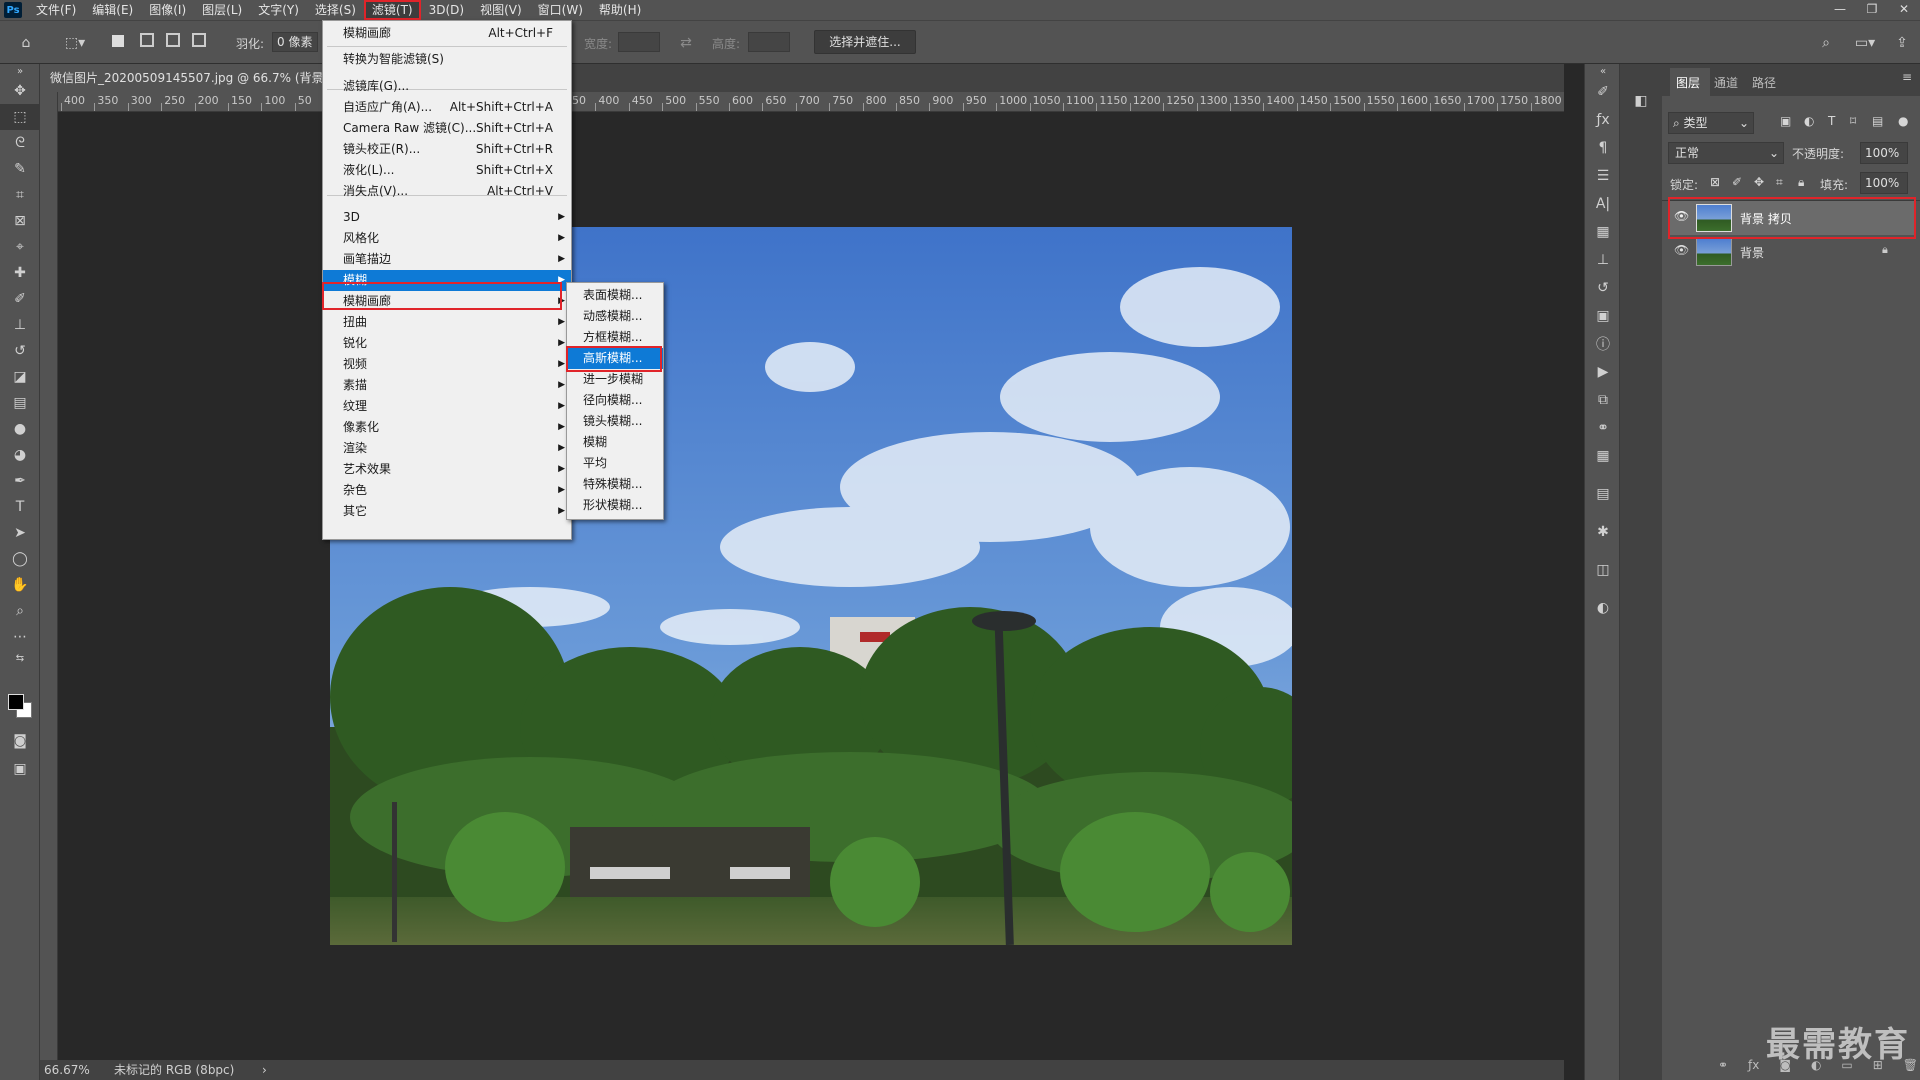  Describe the element at coordinates (1779, 182) in the screenshot. I see `lock-artboard-icon: ⌗` at that location.